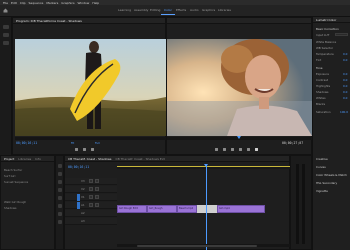 Image resolution: width=350 pixels, height=250 pixels. Describe the element at coordinates (141, 10) in the screenshot. I see `workspace-assembly: Assembly` at that location.